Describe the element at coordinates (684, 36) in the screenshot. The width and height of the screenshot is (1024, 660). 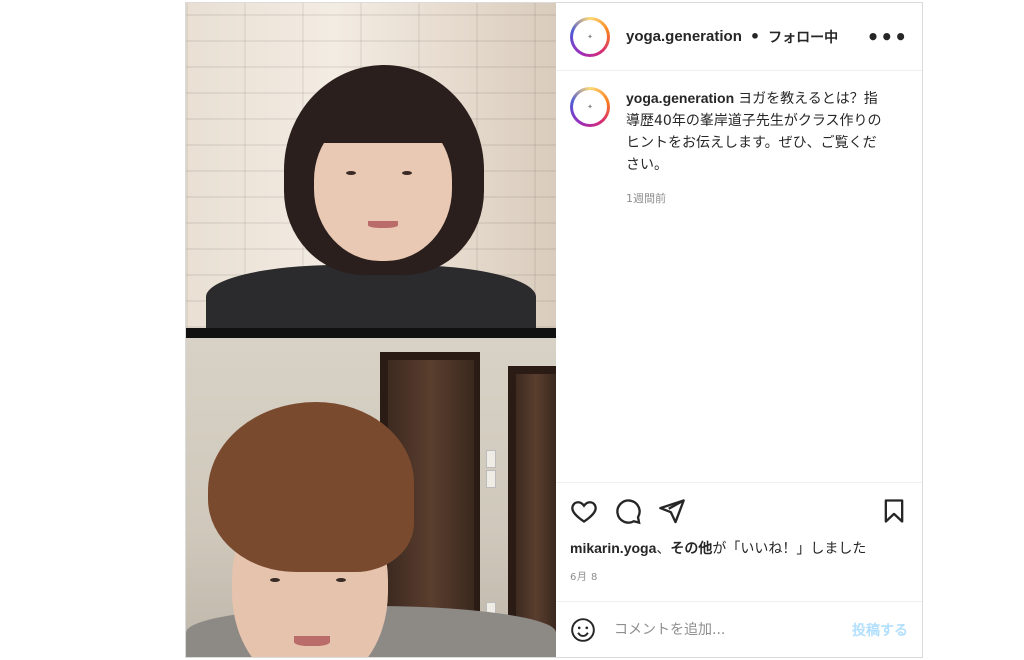
I see `header-username: yoga.generation` at that location.